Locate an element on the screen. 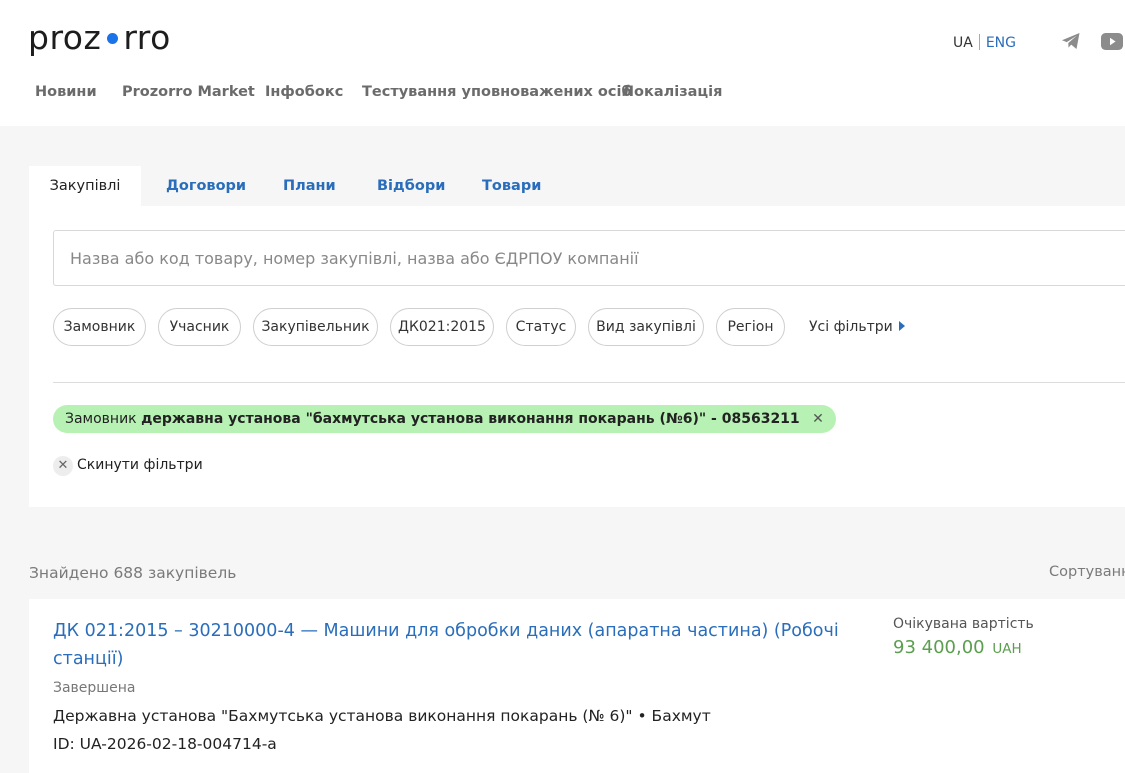 Image resolution: width=1125 pixels, height=773 pixels. results-count: Знайдено 688 закупівель is located at coordinates (133, 573).